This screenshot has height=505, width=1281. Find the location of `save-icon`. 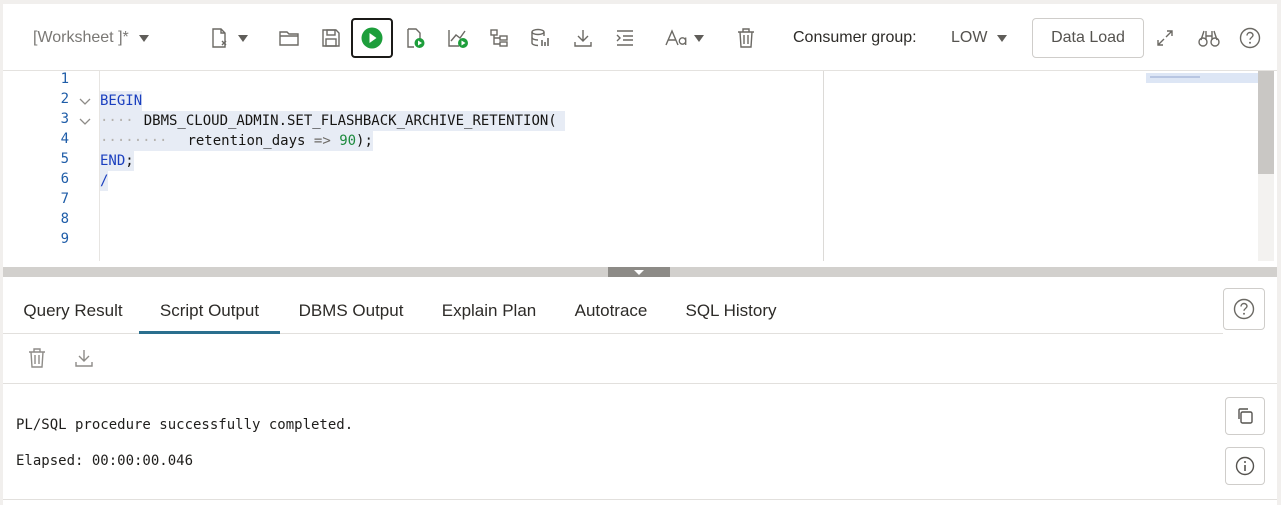

save-icon is located at coordinates (331, 38).